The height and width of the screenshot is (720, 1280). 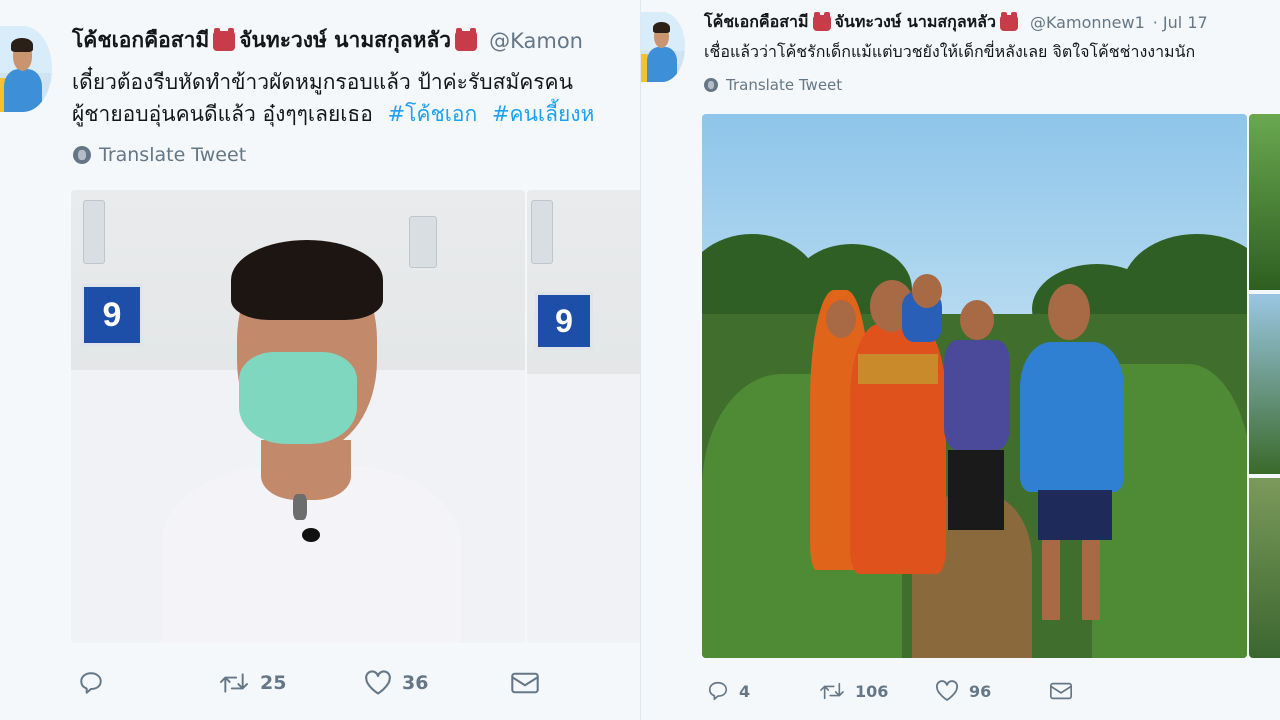 I want to click on boy-blue-shirt, so click(x=1072, y=417).